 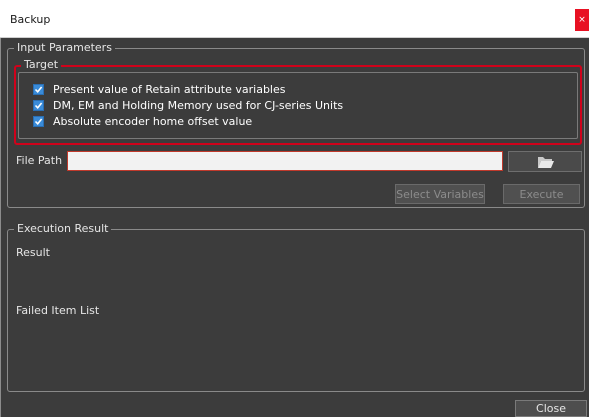 I want to click on checkbox-dm-em-holding-memory, so click(x=38, y=105).